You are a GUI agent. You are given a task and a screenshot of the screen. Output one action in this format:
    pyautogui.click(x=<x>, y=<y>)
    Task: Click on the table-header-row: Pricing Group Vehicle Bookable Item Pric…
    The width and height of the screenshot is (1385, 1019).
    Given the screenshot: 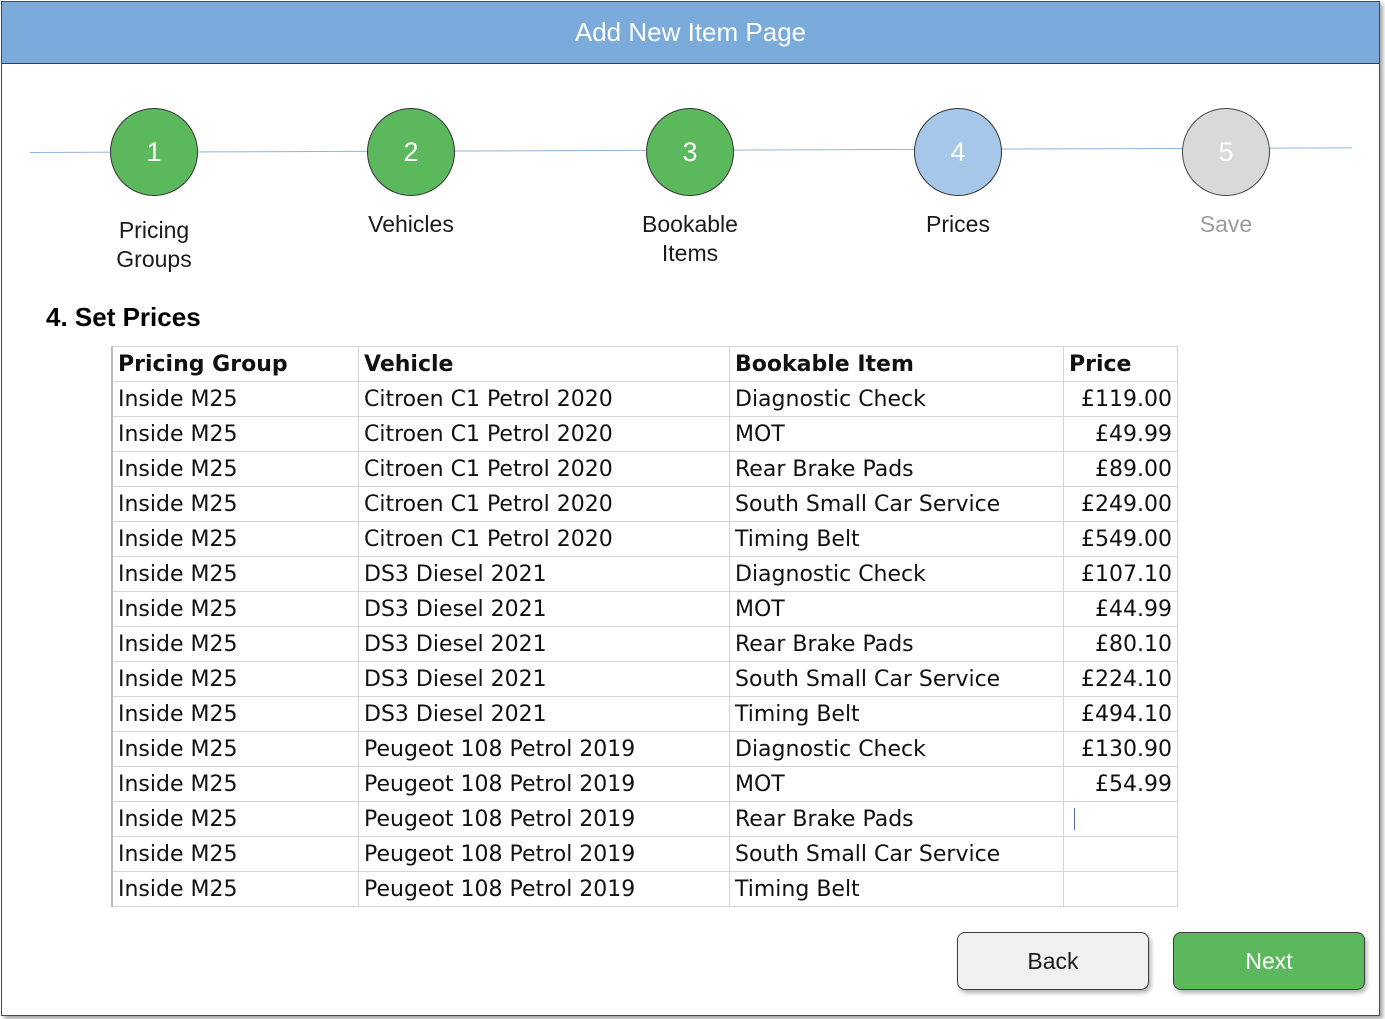 What is the action you would take?
    pyautogui.click(x=644, y=364)
    